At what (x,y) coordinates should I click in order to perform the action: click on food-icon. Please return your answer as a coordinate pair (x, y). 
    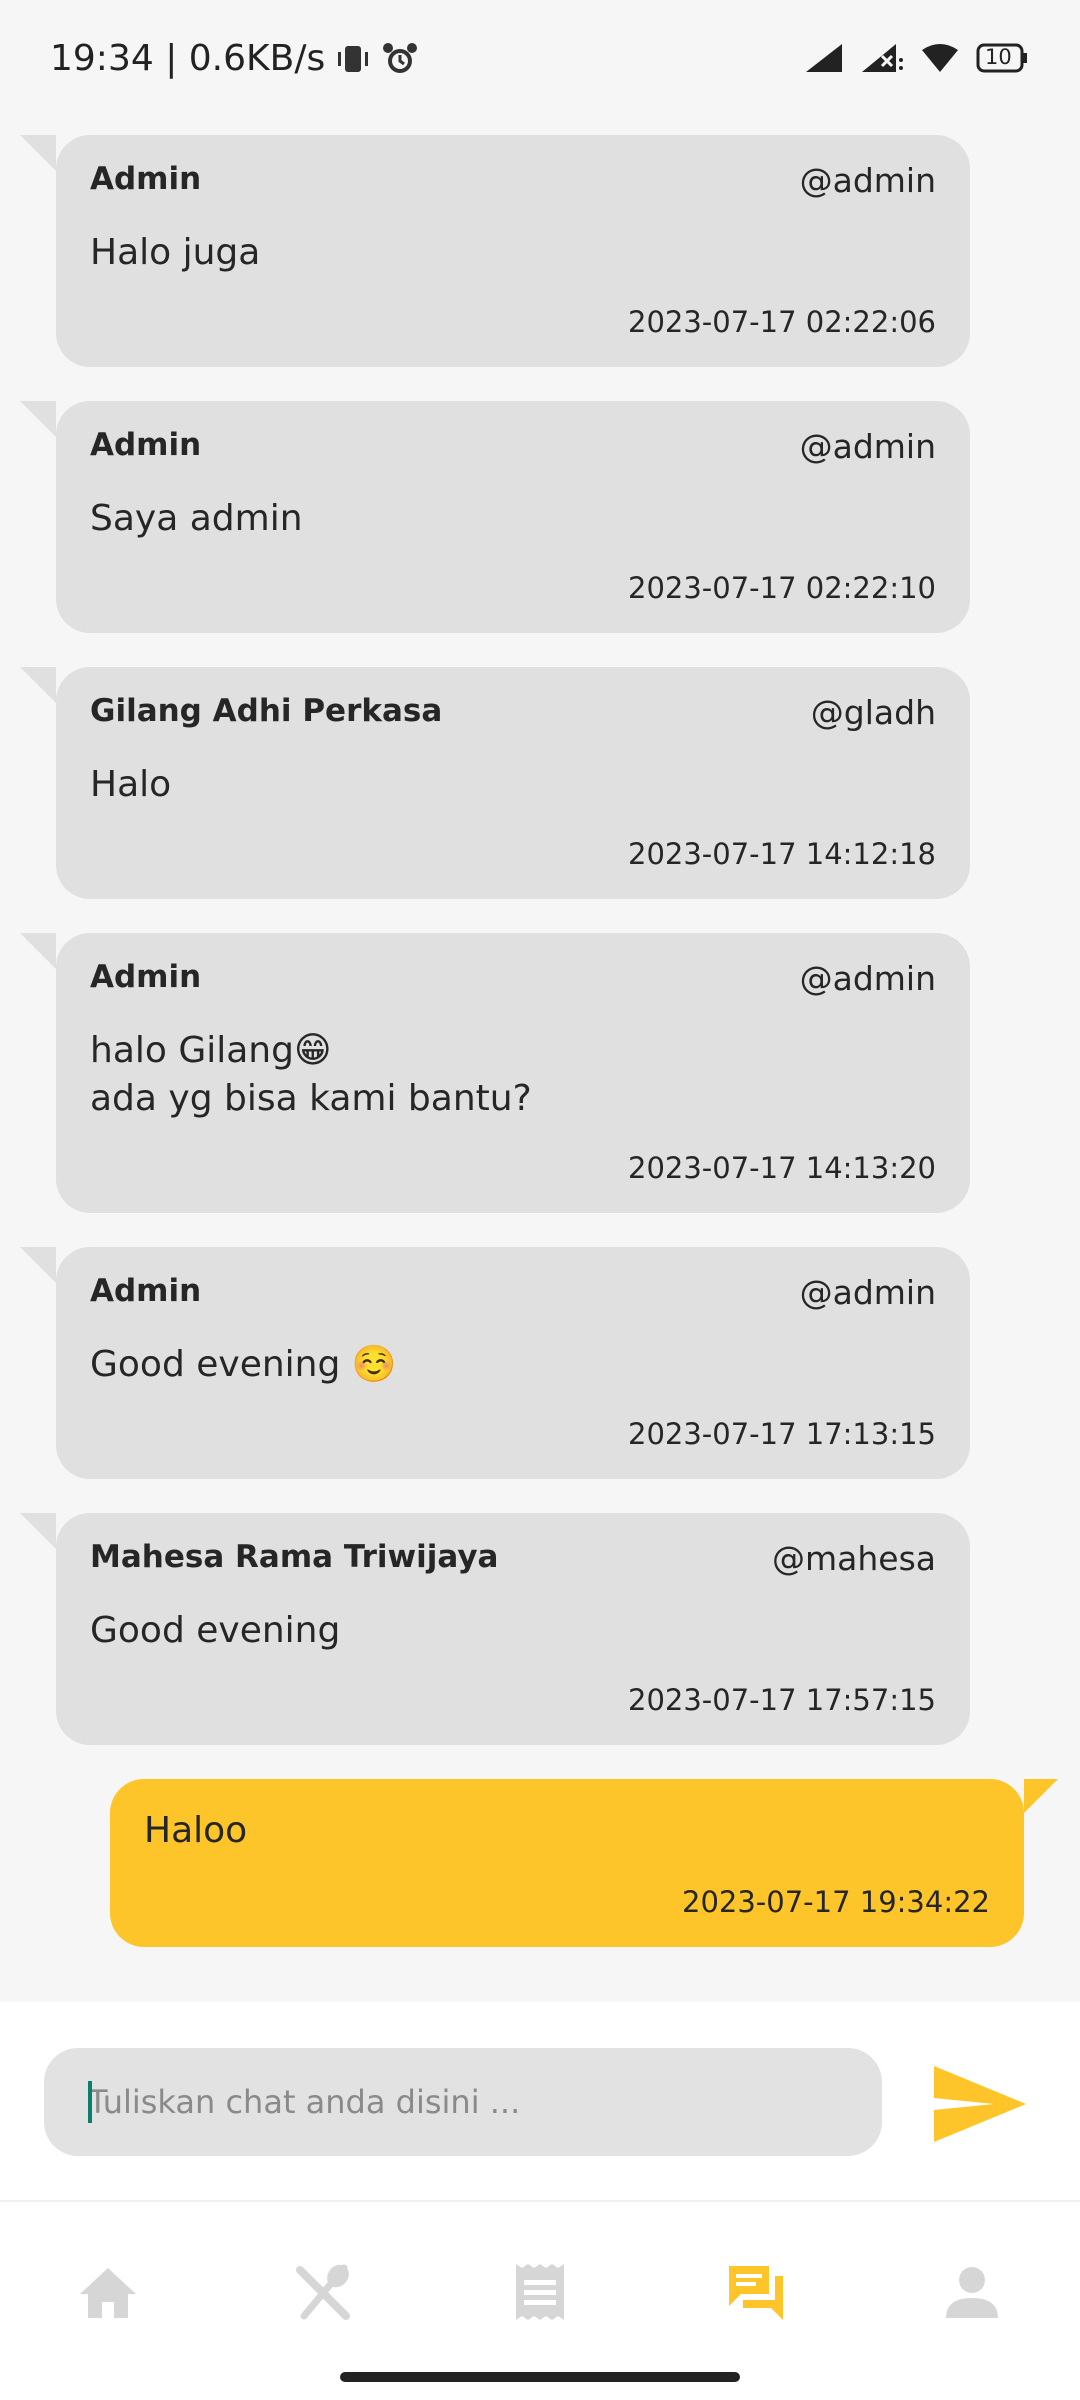
    Looking at the image, I should click on (323, 2292).